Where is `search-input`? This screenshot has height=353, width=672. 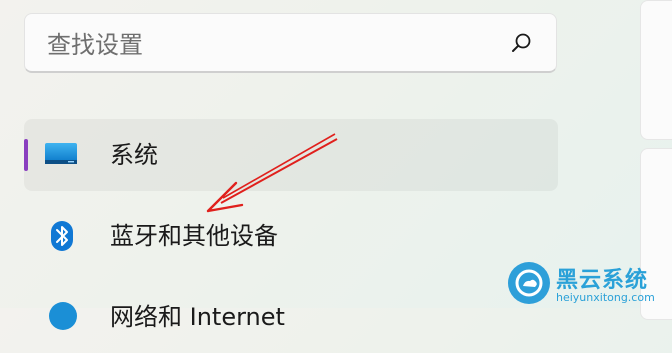
search-input is located at coordinates (267, 45).